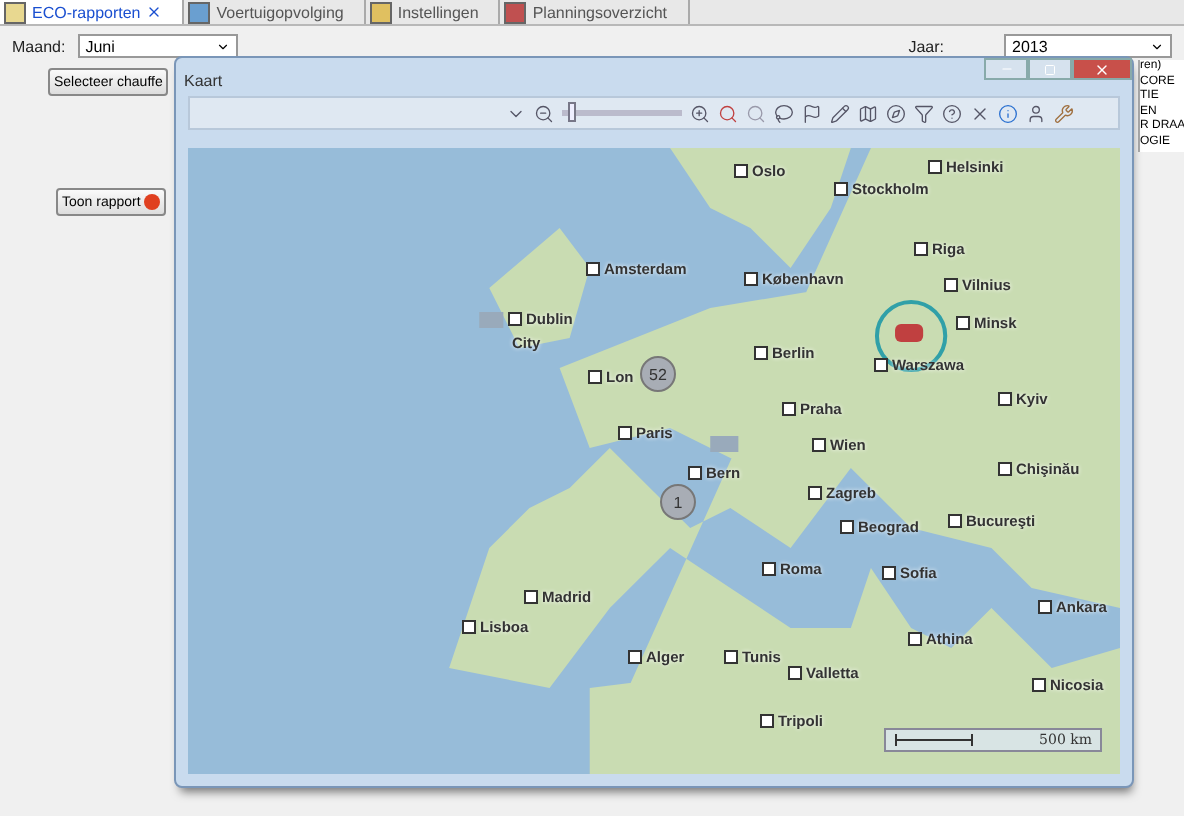 This screenshot has width=1184, height=816. What do you see at coordinates (1036, 113) in the screenshot?
I see `person-icon` at bounding box center [1036, 113].